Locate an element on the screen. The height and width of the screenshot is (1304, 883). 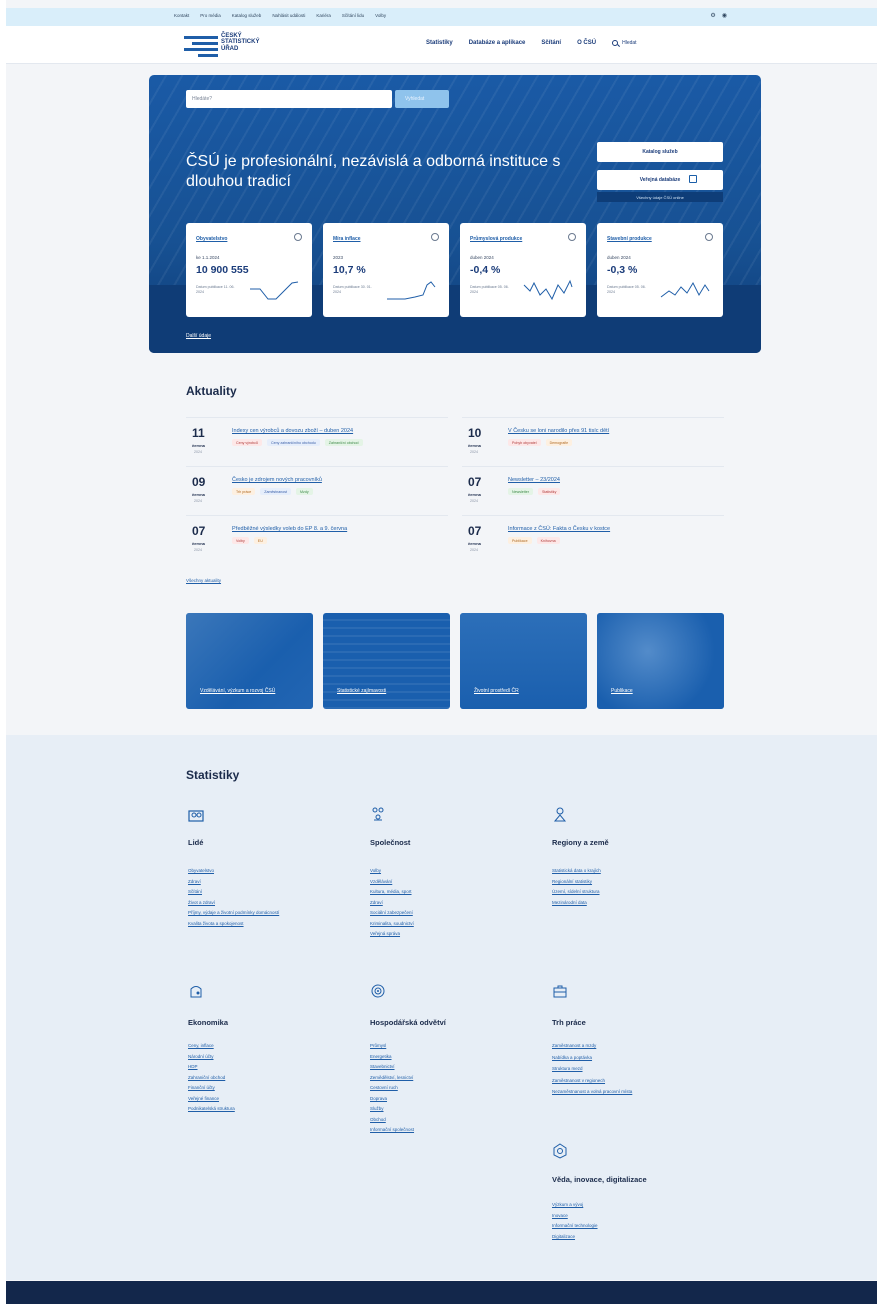
category-link: Zaměstnanost v regionech is located at coordinates (632, 1081).